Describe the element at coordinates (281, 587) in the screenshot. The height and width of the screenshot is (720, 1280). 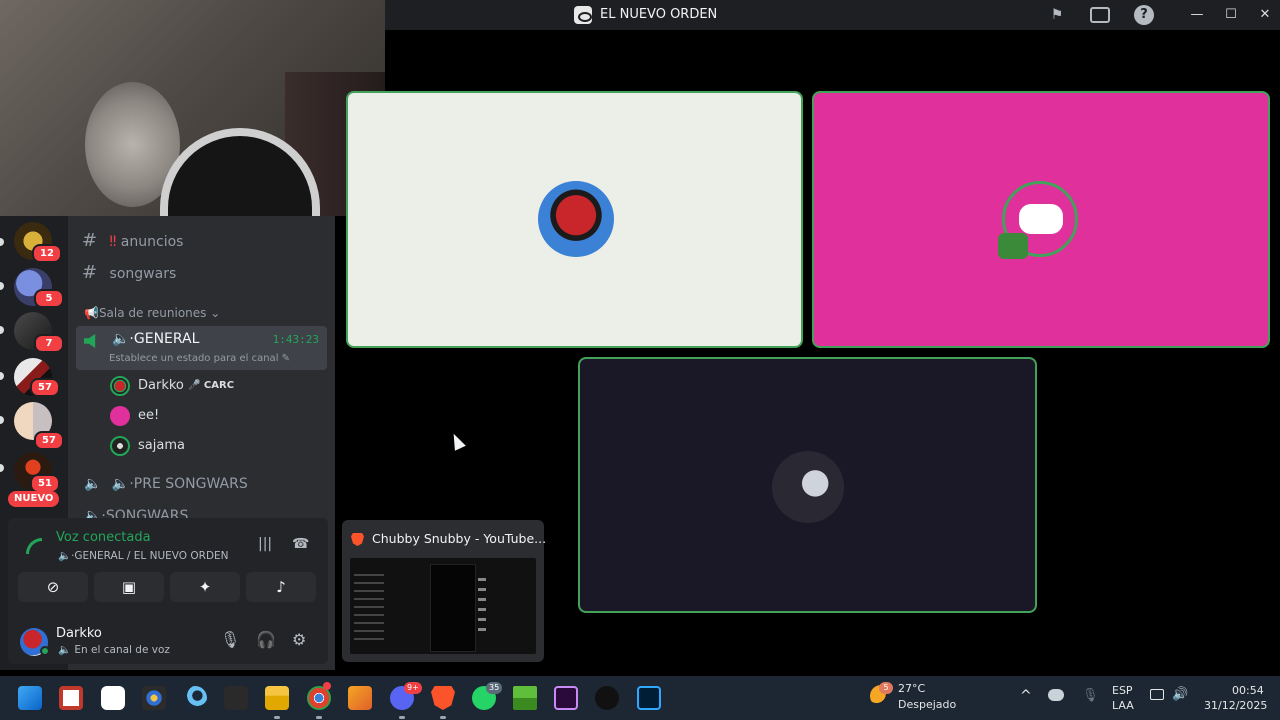
I see `soundboard-button: ♪` at that location.